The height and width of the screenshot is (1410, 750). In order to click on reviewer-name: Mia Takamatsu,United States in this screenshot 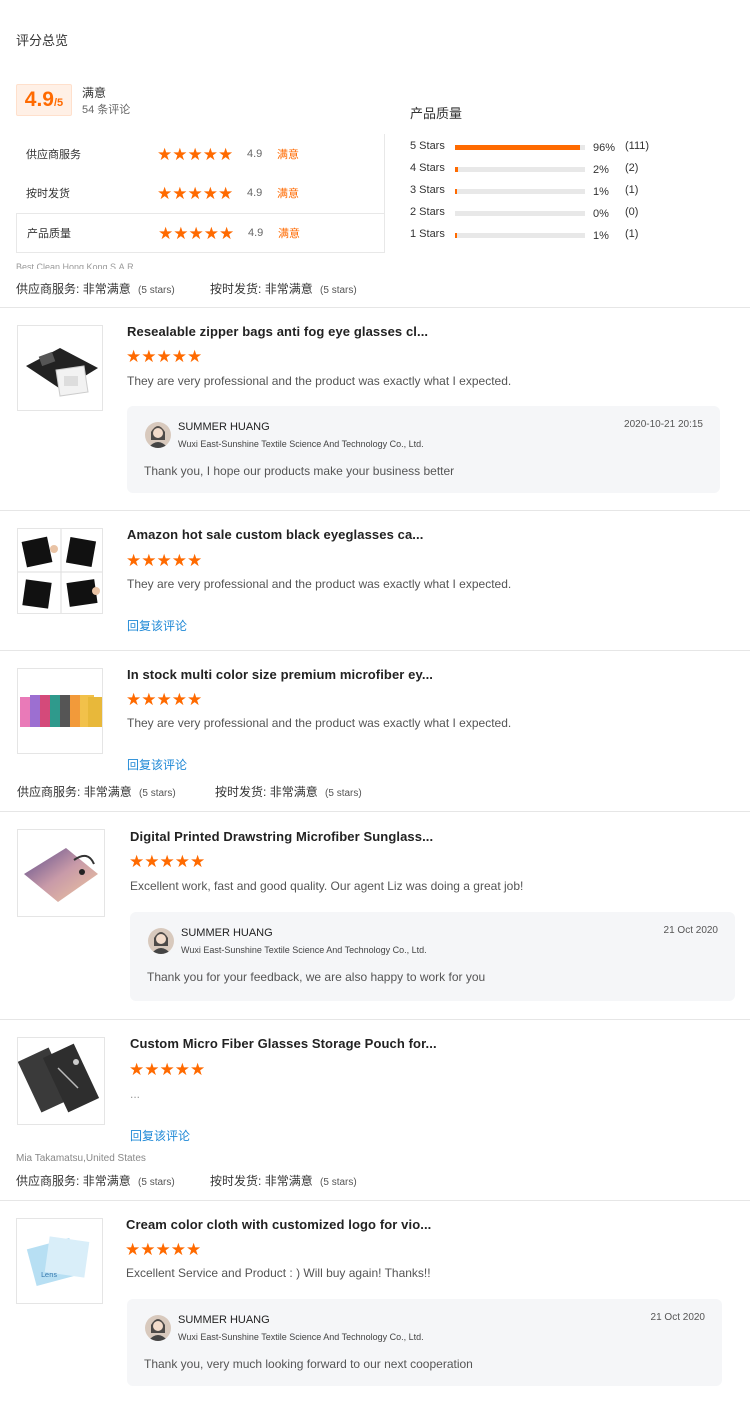, I will do `click(81, 1158)`.